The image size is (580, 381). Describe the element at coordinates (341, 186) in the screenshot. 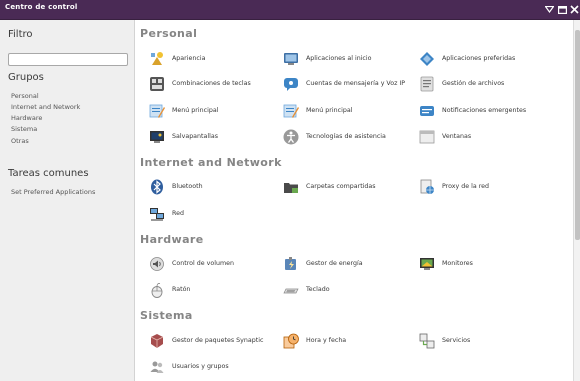

I see `app-label: Carpetas compartidas` at that location.